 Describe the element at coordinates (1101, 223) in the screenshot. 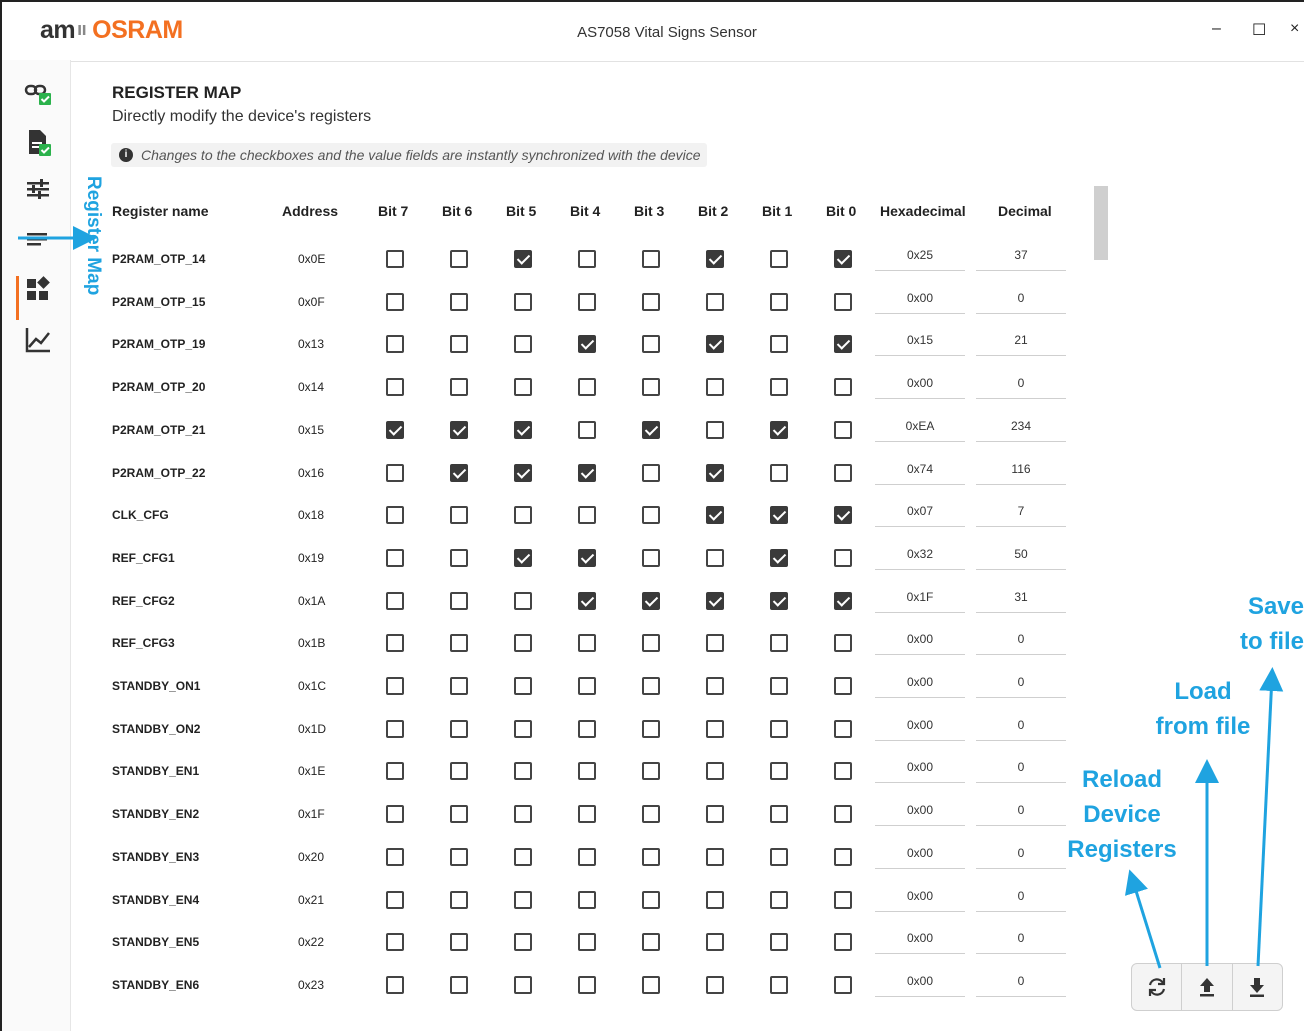

I see `scrollbar-thumb` at that location.